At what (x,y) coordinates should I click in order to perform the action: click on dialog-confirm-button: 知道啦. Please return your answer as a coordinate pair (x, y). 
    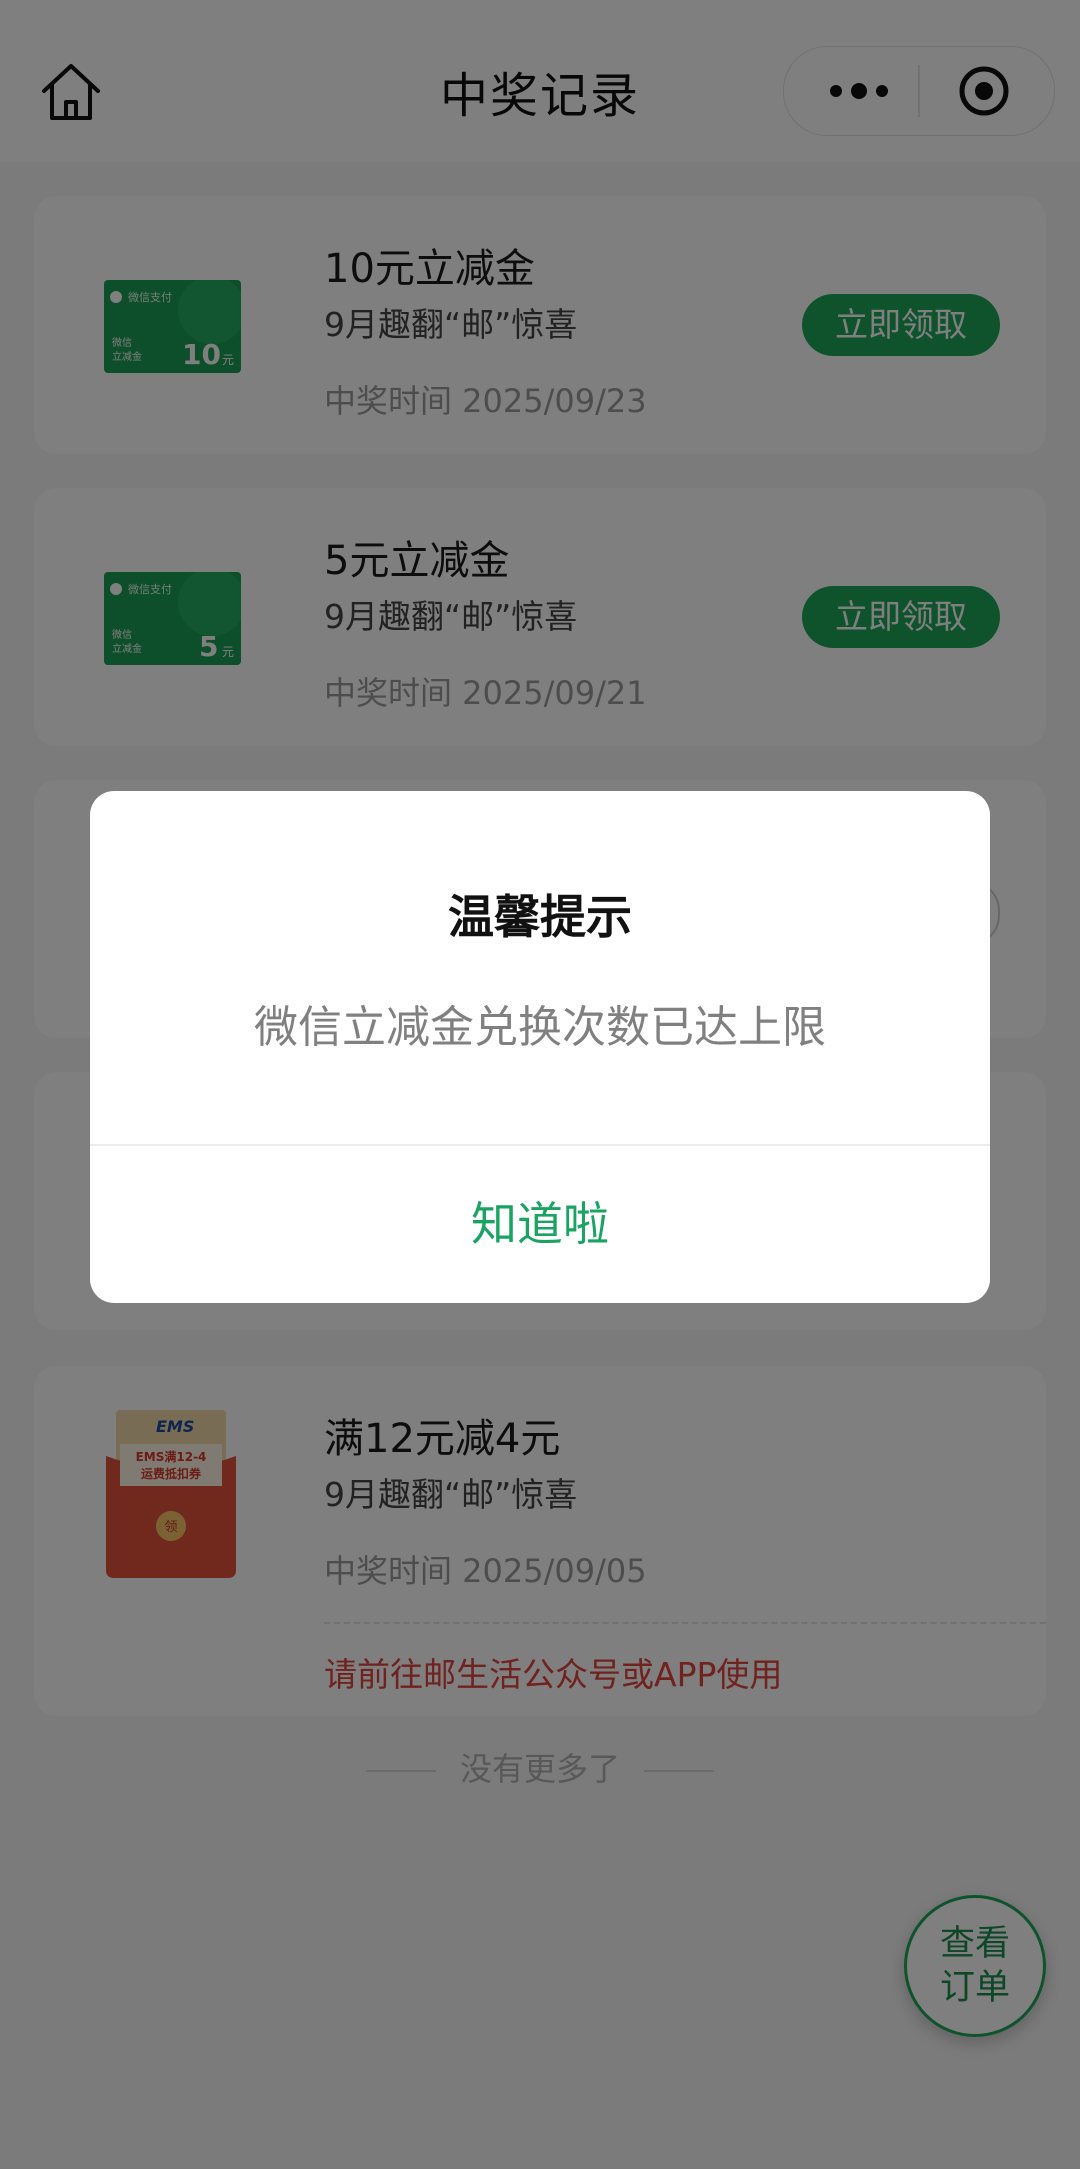
    Looking at the image, I should click on (540, 1224).